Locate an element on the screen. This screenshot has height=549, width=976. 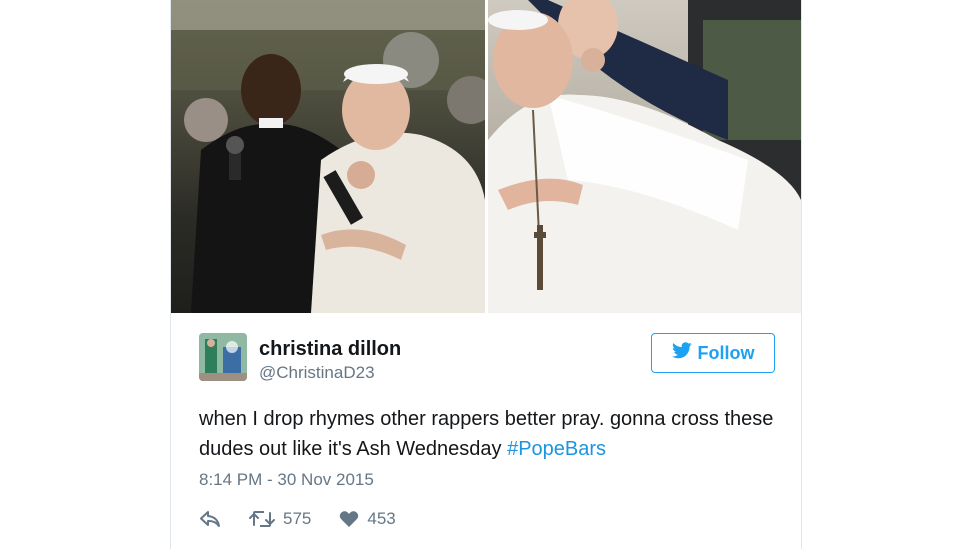
reply-icon is located at coordinates (210, 519).